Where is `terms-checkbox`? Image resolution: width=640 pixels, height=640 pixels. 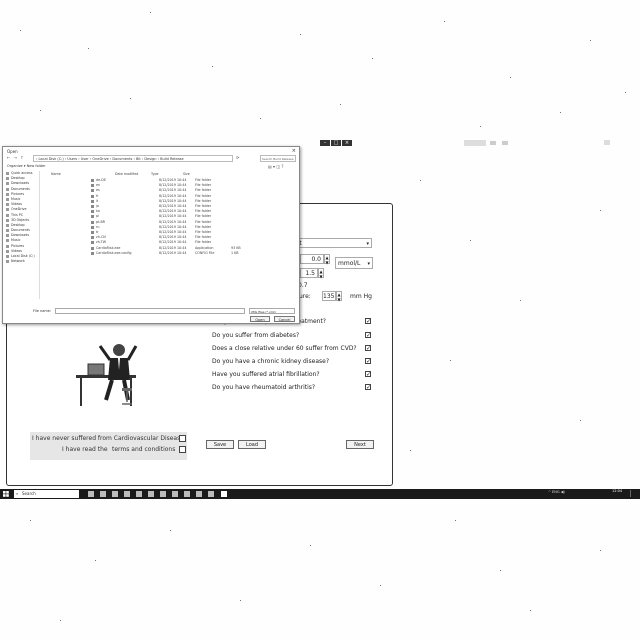 terms-checkbox is located at coordinates (182, 449).